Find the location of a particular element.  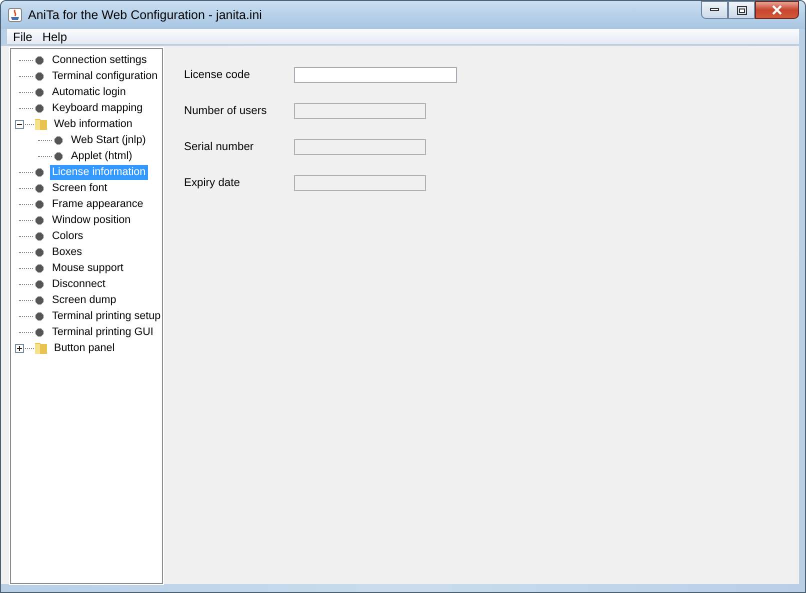

tree-item: Screen dump is located at coordinates (84, 300).